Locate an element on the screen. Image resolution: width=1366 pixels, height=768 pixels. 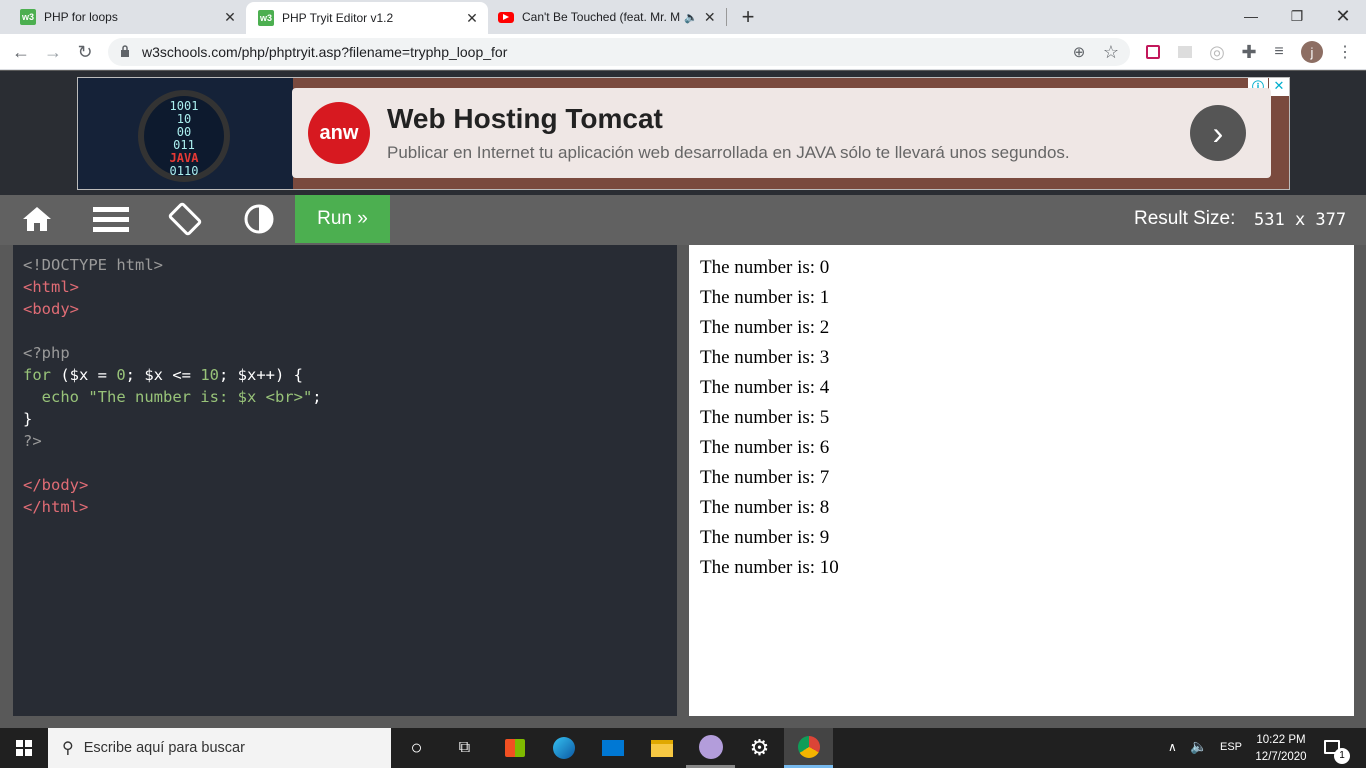
back-button: ← is located at coordinates (21, 52).